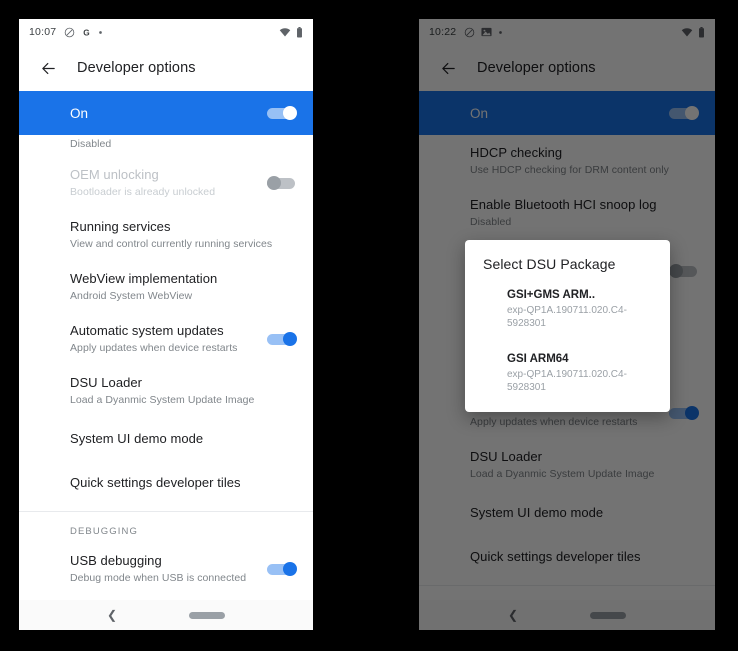 This screenshot has width=738, height=651. What do you see at coordinates (114, 174) in the screenshot?
I see `list-item-title: OEM unlocking` at bounding box center [114, 174].